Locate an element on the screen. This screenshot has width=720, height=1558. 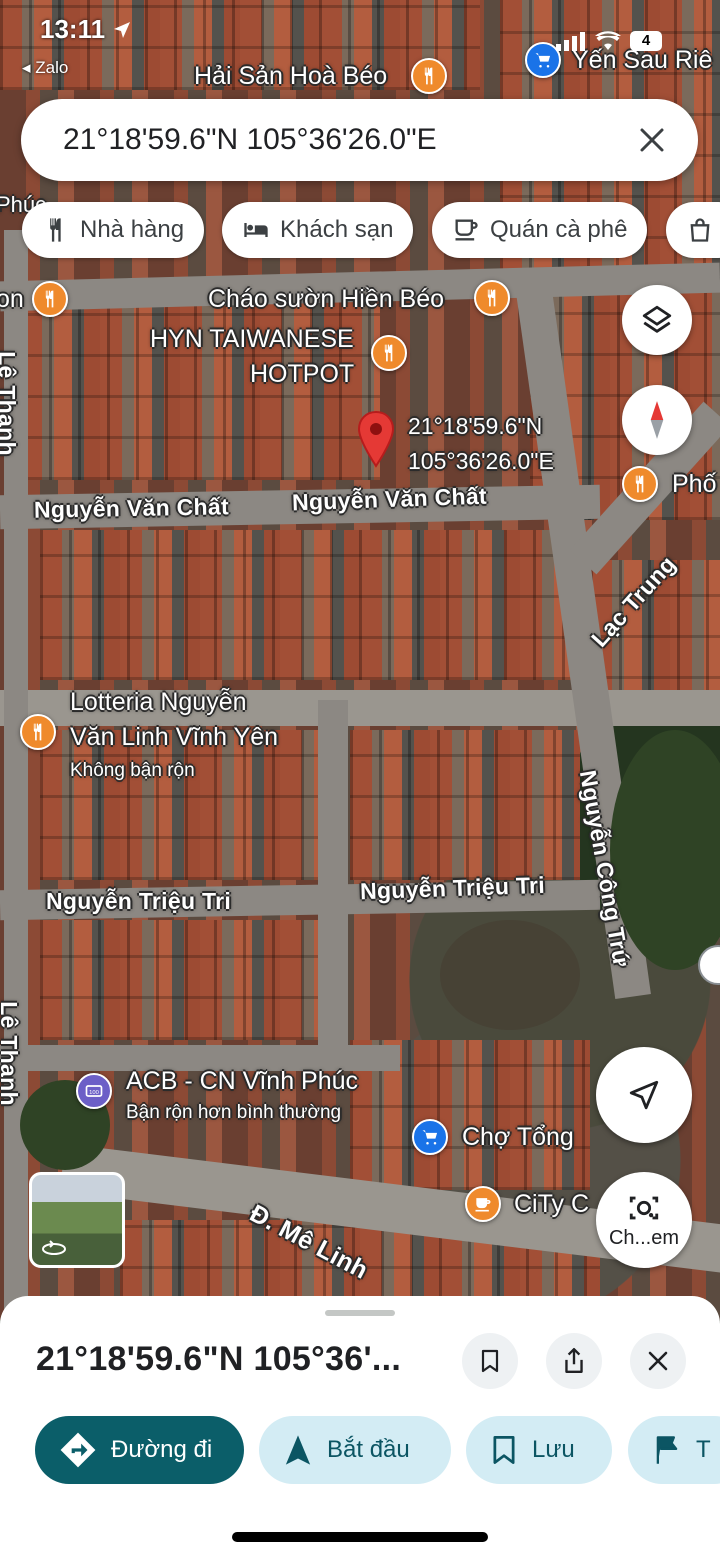
sheet-grabber is located at coordinates (360, 1313).